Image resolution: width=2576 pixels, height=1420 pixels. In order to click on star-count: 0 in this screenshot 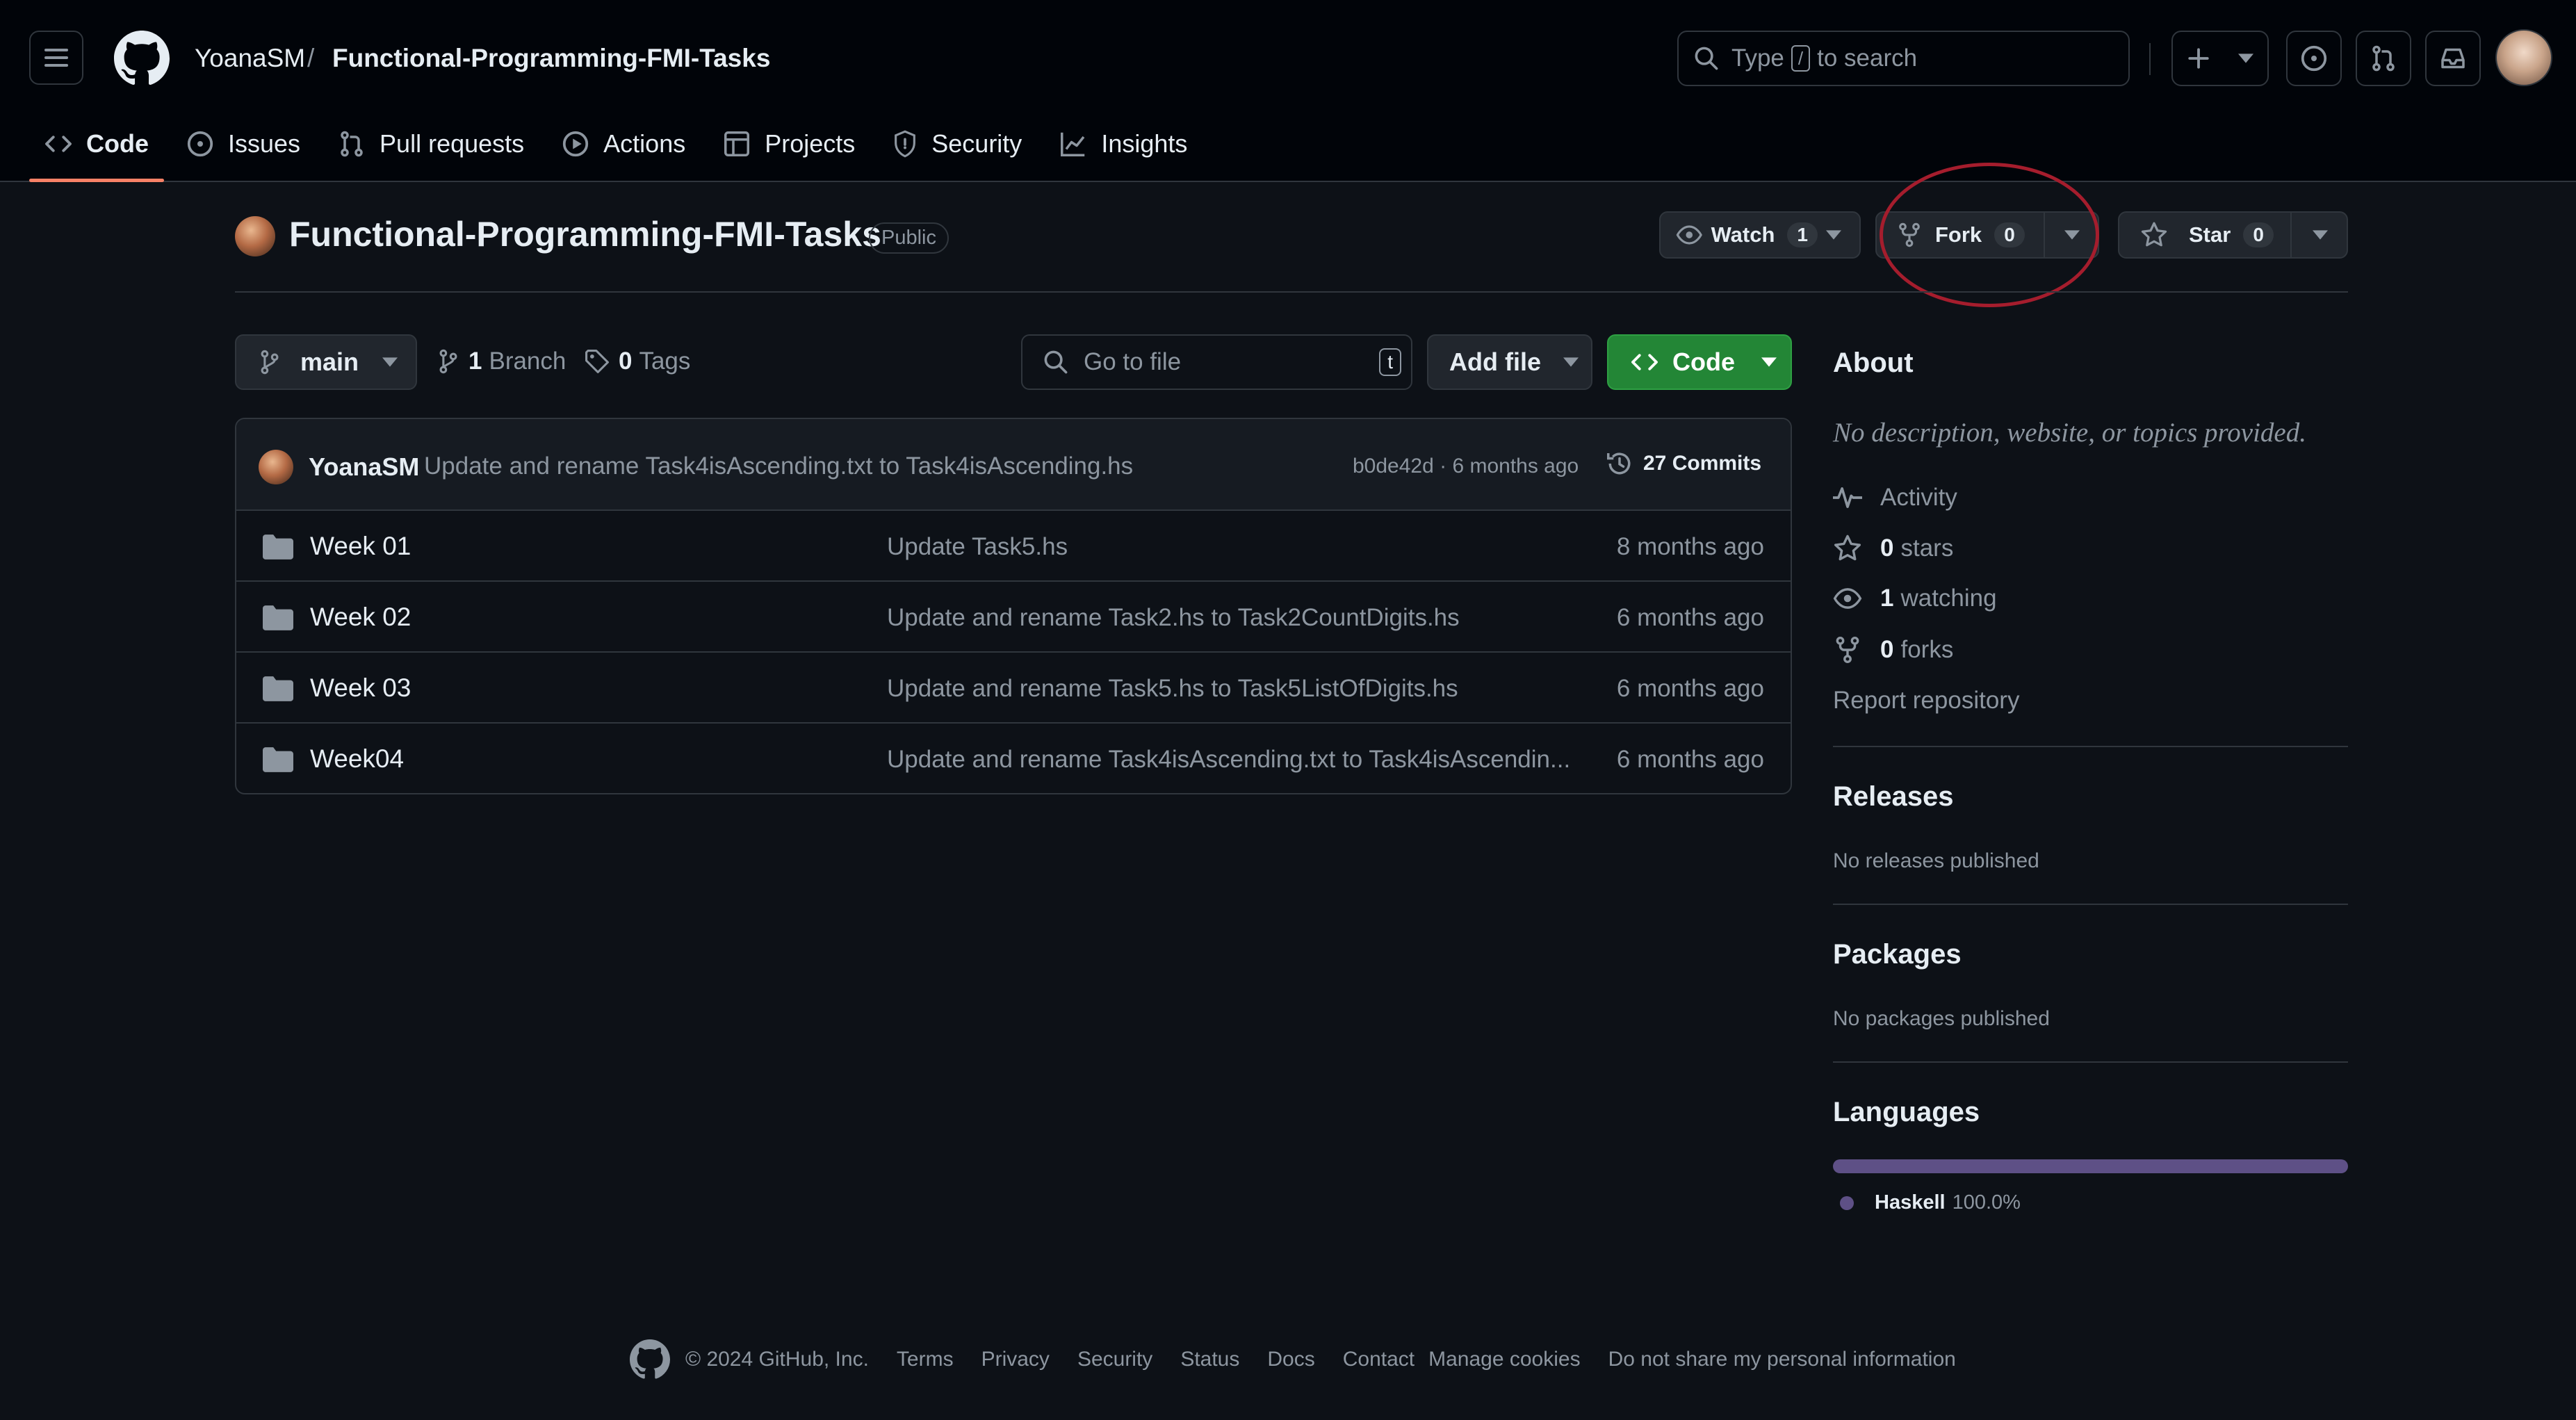, I will do `click(2258, 234)`.